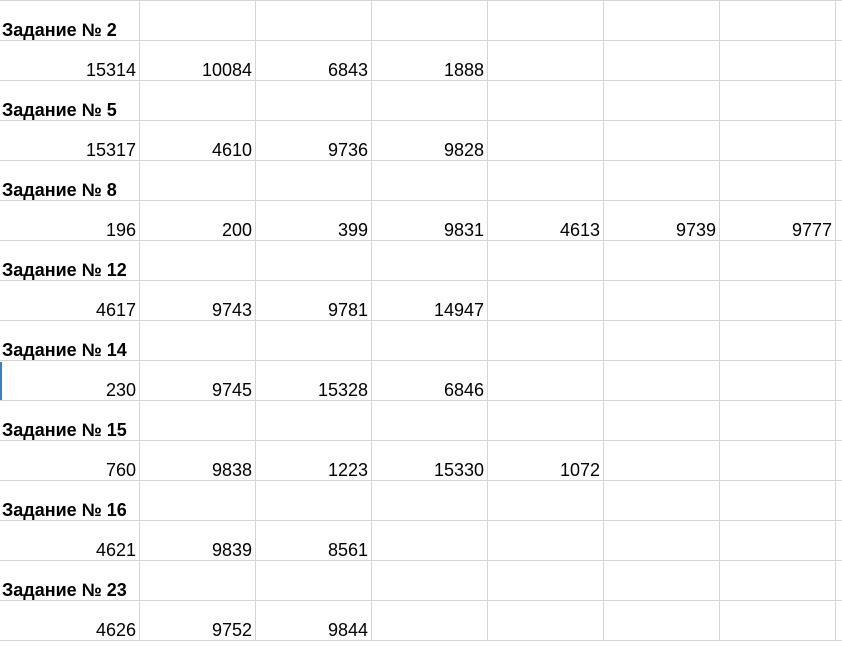 This screenshot has height=650, width=842. I want to click on value-cell: 399, so click(314, 221).